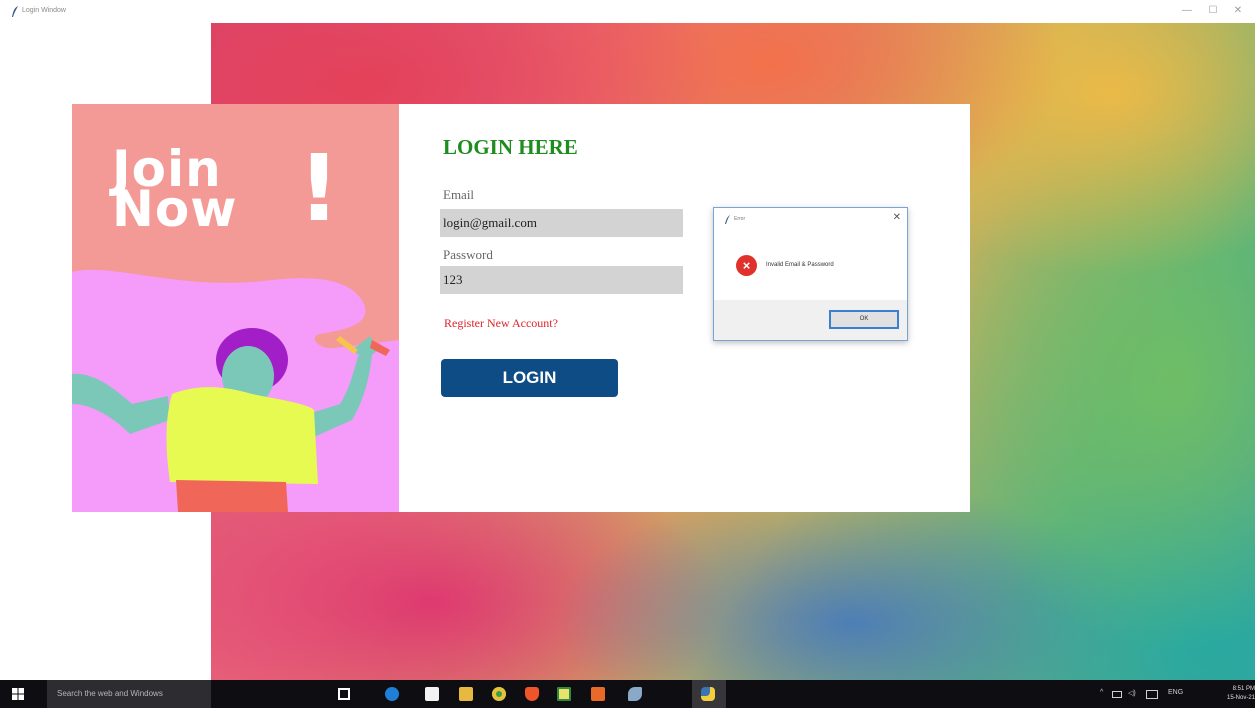 The width and height of the screenshot is (1255, 708). What do you see at coordinates (1152, 694) in the screenshot?
I see `notification-icon` at bounding box center [1152, 694].